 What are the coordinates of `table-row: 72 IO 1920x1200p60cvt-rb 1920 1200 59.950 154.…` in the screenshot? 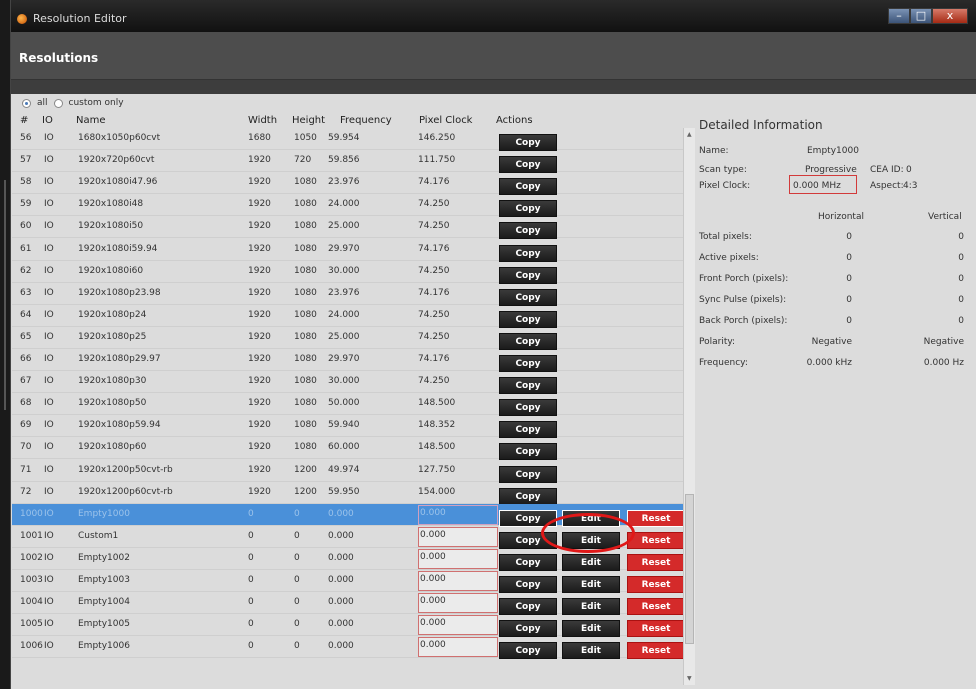 It's located at (353, 493).